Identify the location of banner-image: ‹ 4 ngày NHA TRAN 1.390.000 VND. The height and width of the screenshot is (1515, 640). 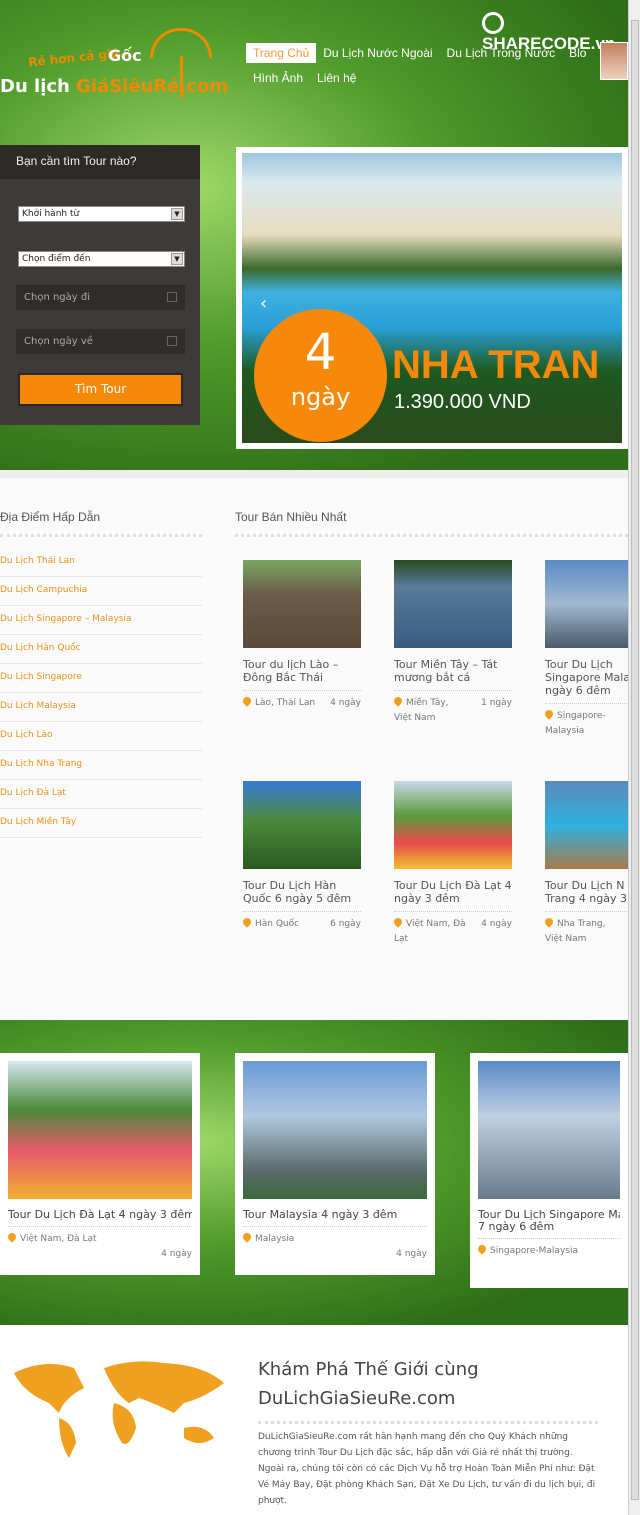
(432, 298).